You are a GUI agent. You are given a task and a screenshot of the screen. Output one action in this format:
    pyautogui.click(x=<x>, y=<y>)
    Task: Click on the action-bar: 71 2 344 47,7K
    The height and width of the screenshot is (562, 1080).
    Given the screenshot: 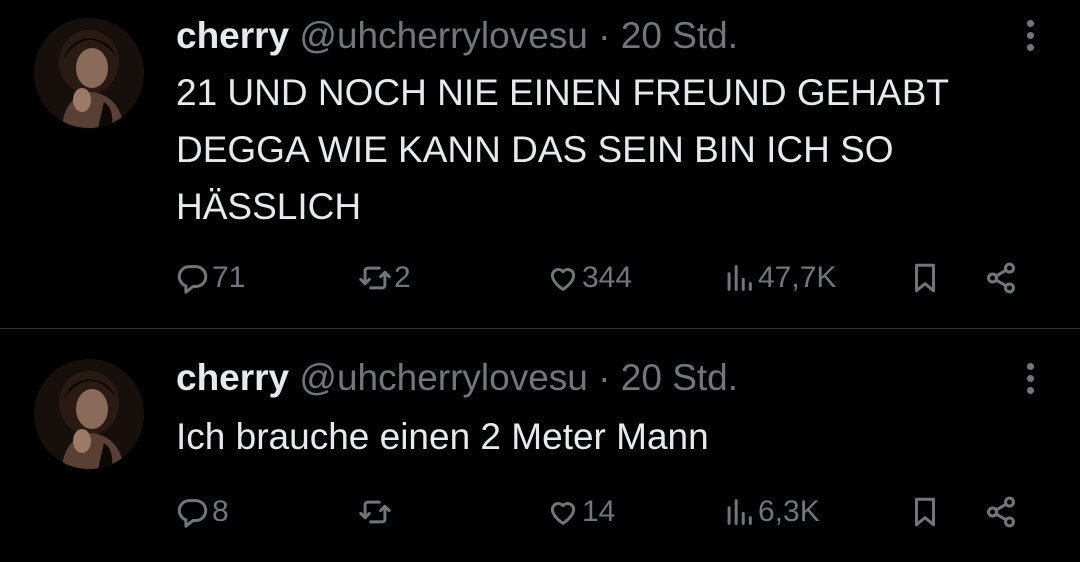 What is the action you would take?
    pyautogui.click(x=606, y=278)
    